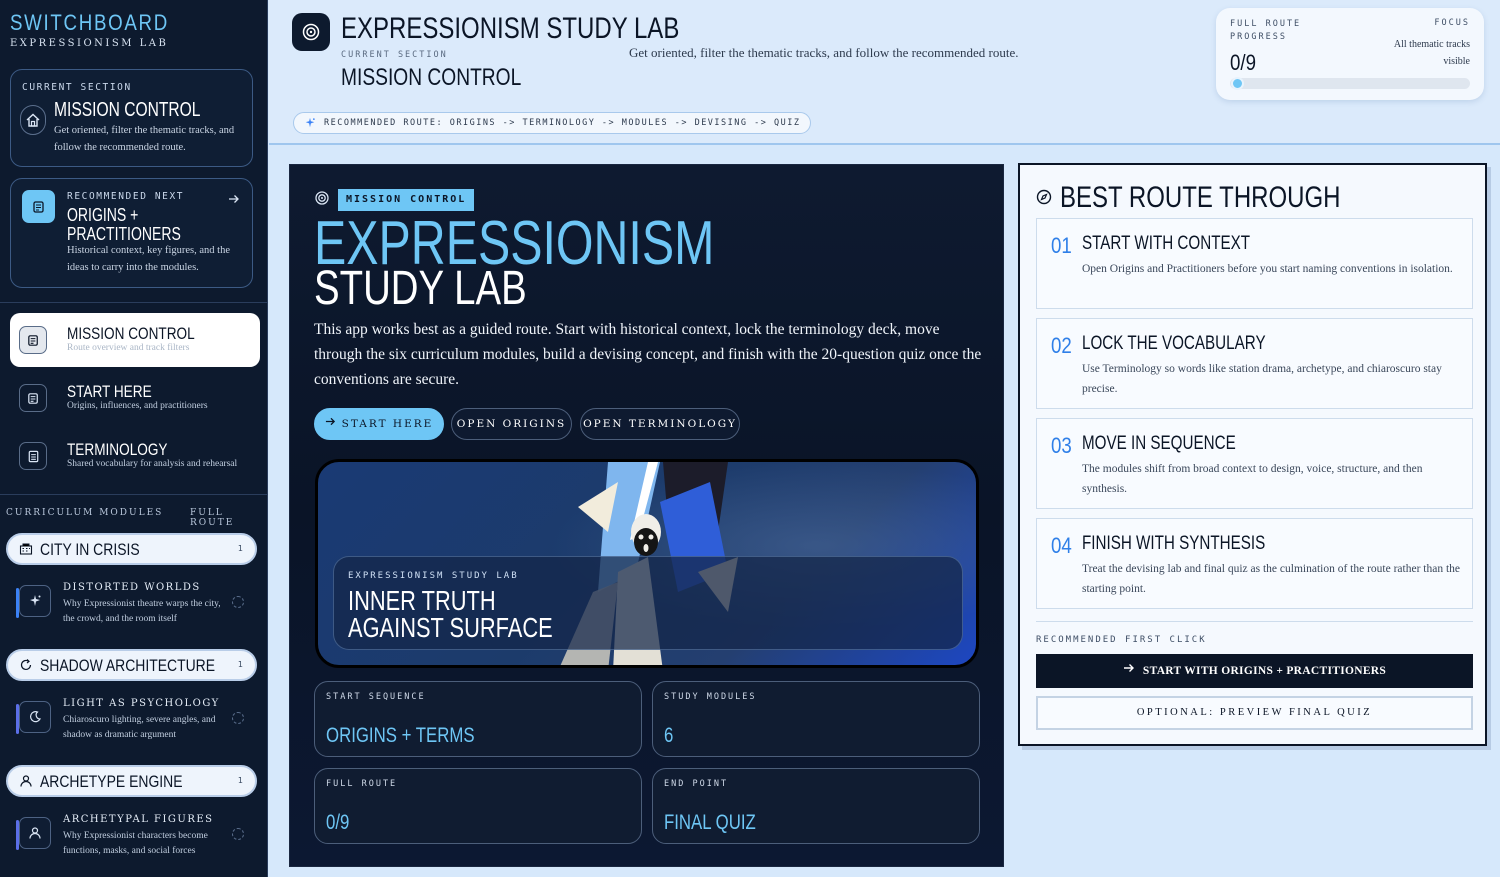 Image resolution: width=1500 pixels, height=877 pixels. I want to click on sidebar-item-label: MISSION CONTROL, so click(131, 333).